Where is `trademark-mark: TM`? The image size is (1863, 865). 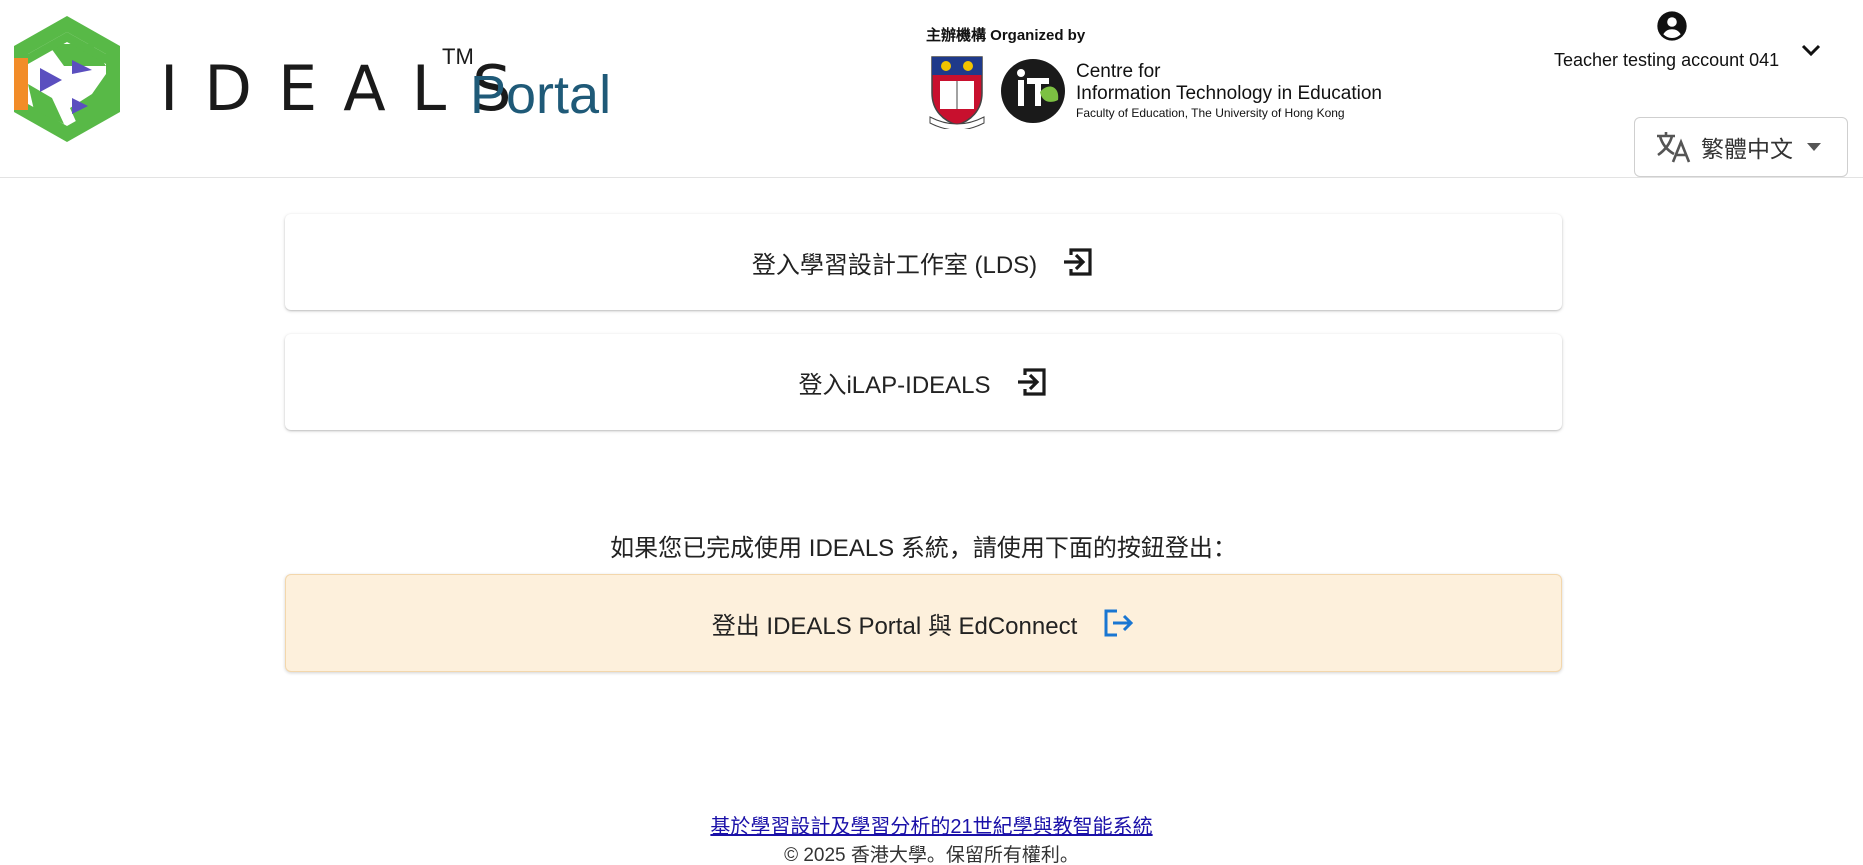
trademark-mark: TM is located at coordinates (458, 56).